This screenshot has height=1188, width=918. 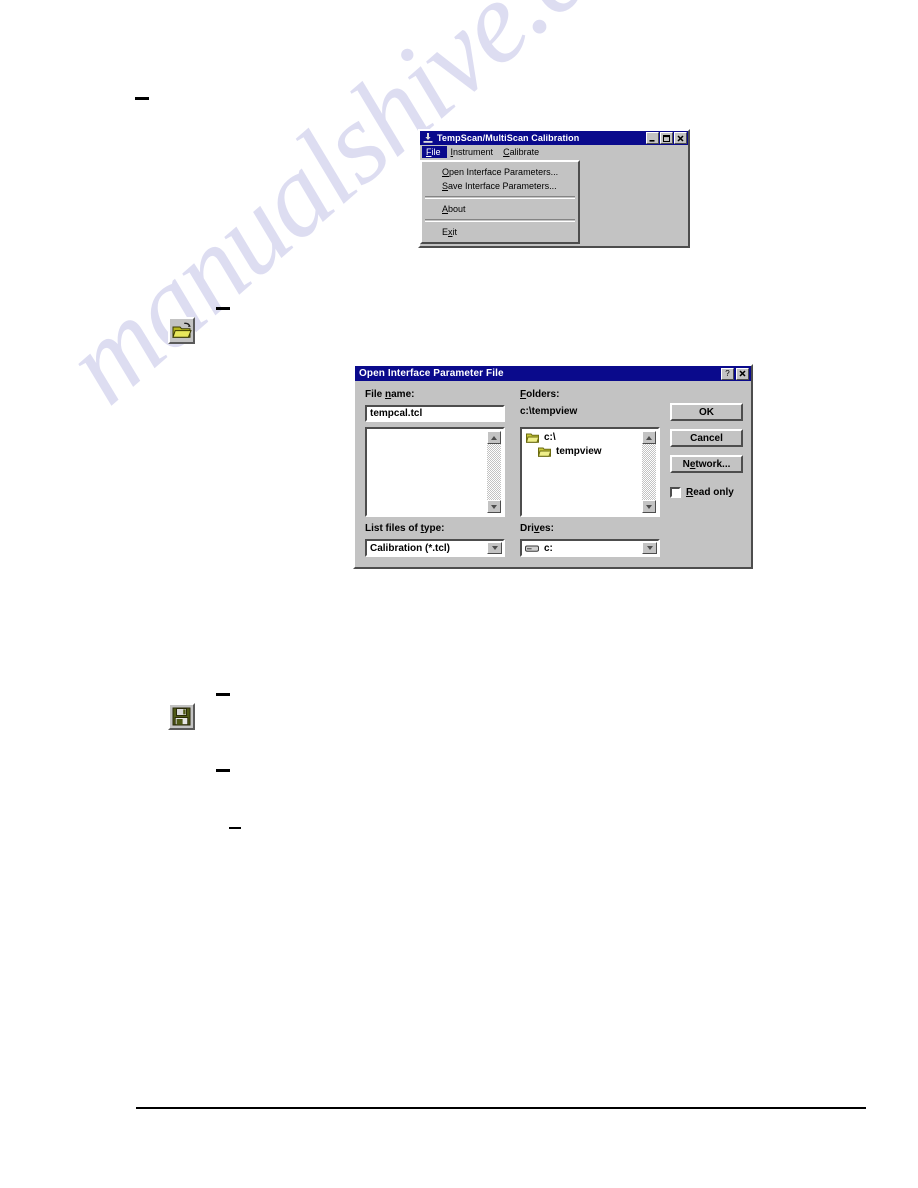 What do you see at coordinates (727, 373) in the screenshot?
I see `help-icon: ?` at bounding box center [727, 373].